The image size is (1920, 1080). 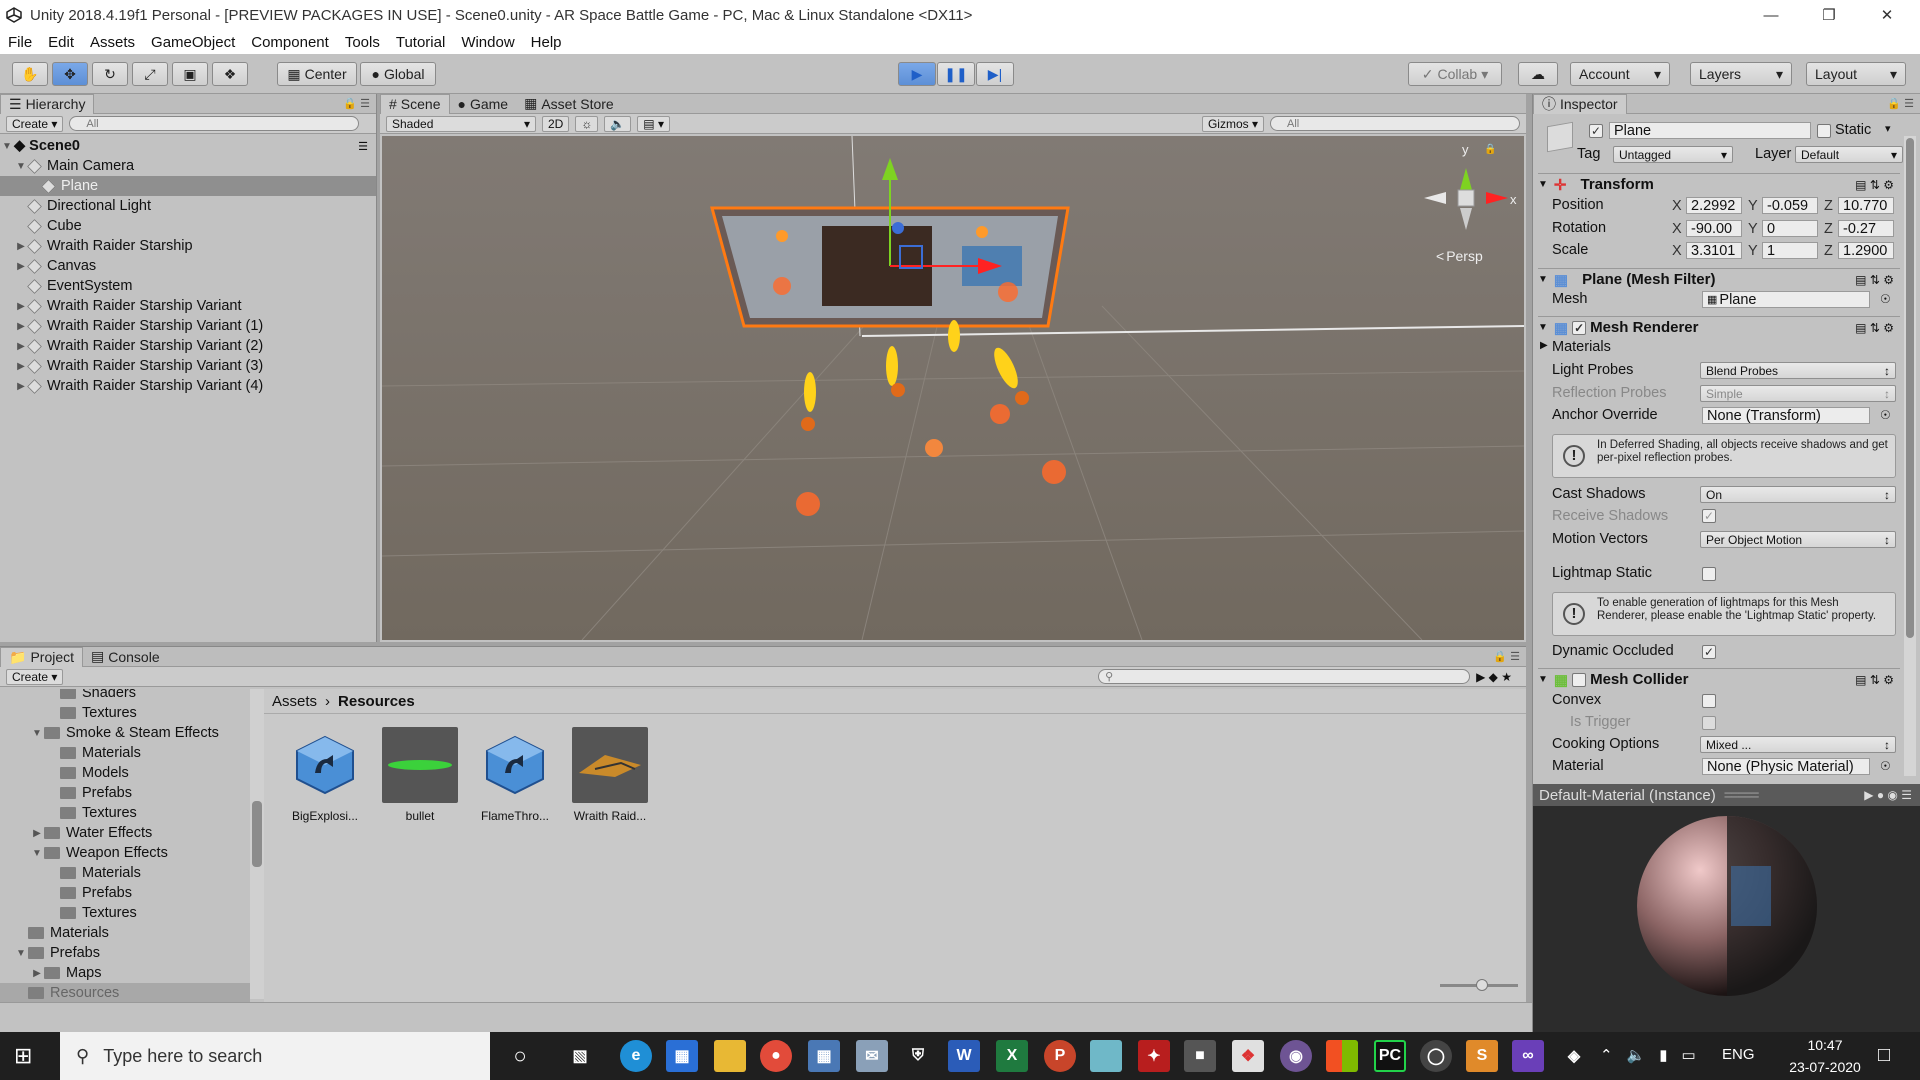 What do you see at coordinates (1910, 388) in the screenshot?
I see `inspector-scroll-thumb` at bounding box center [1910, 388].